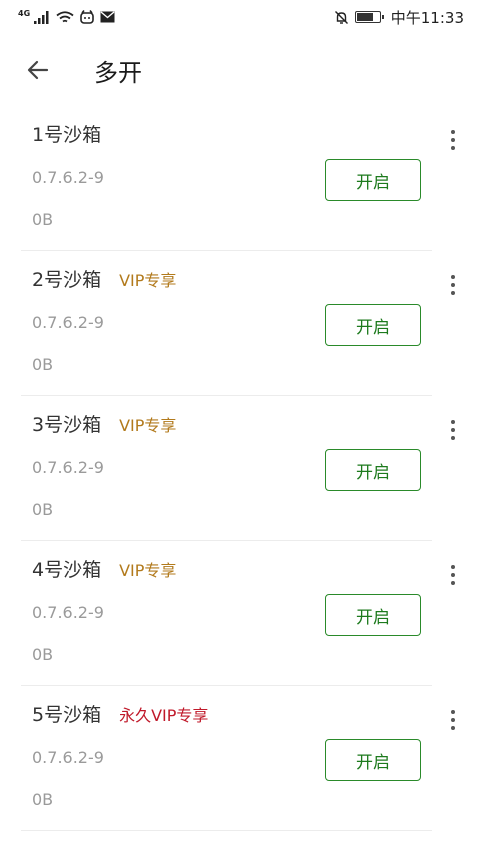  I want to click on app-notification-icon, so click(87, 17).